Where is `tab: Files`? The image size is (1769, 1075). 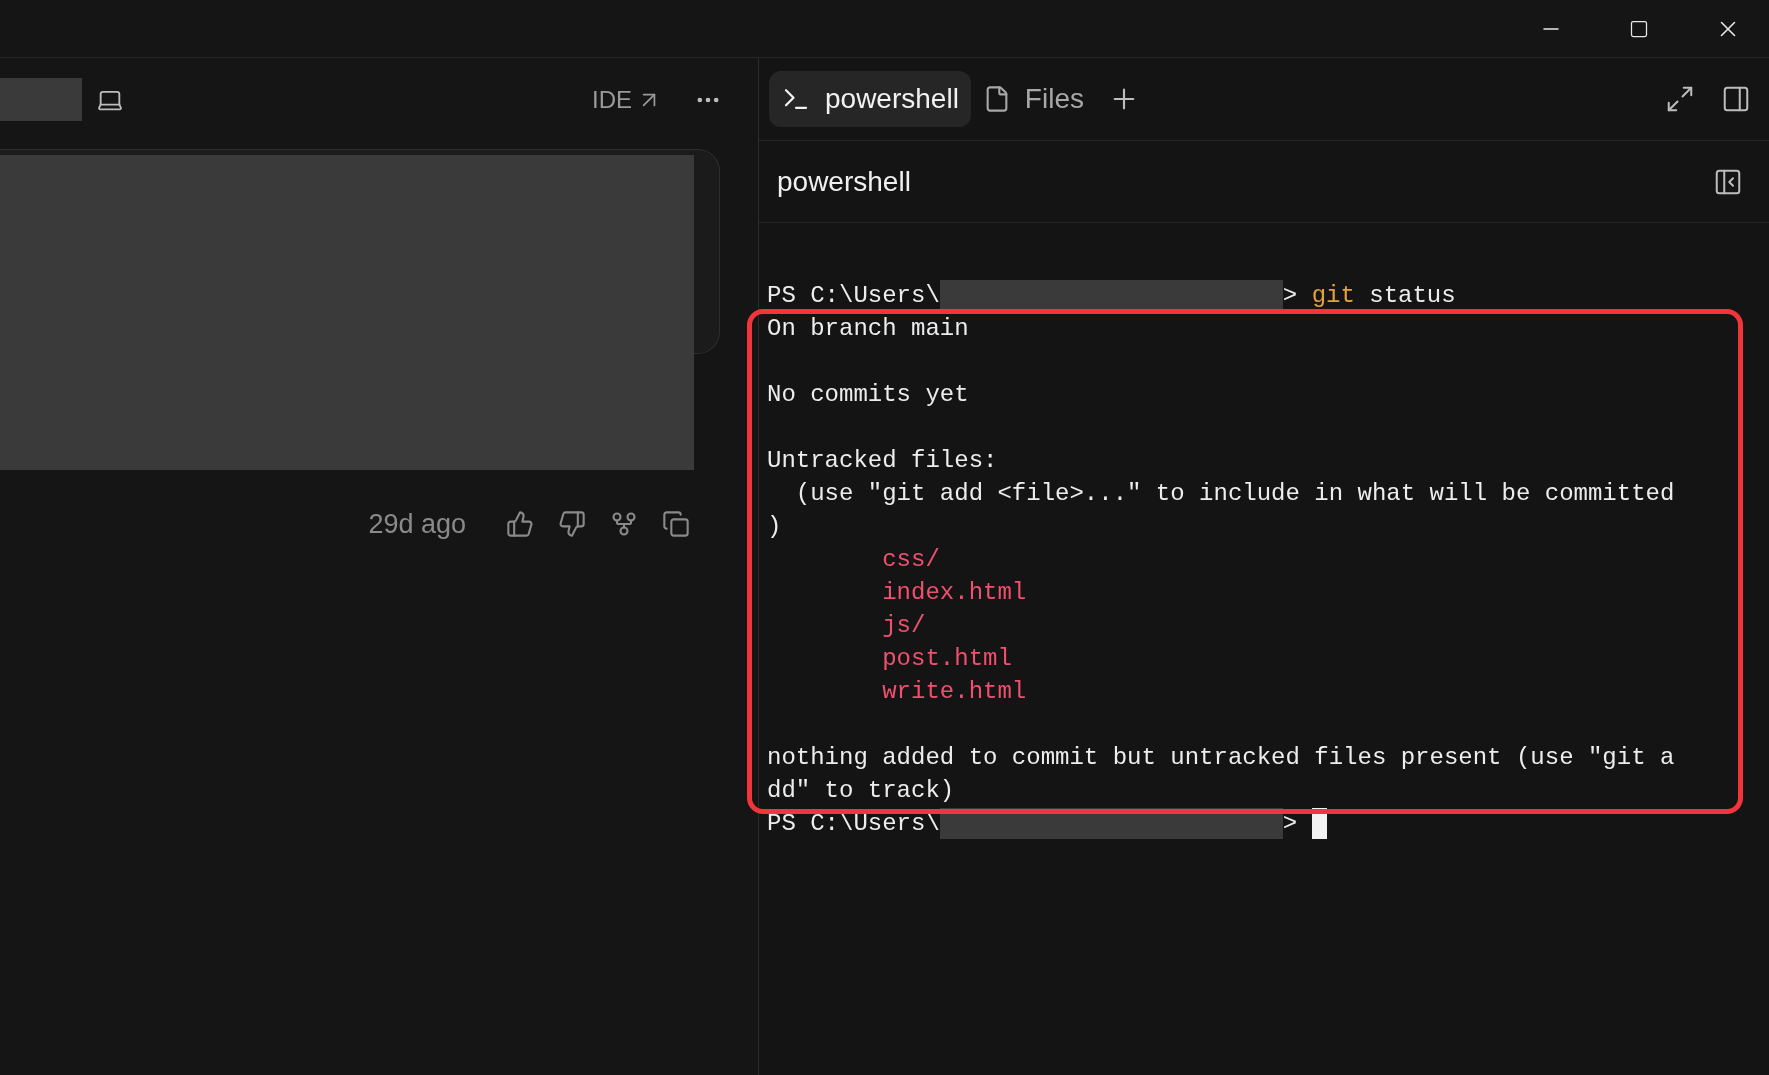 tab: Files is located at coordinates (1033, 99).